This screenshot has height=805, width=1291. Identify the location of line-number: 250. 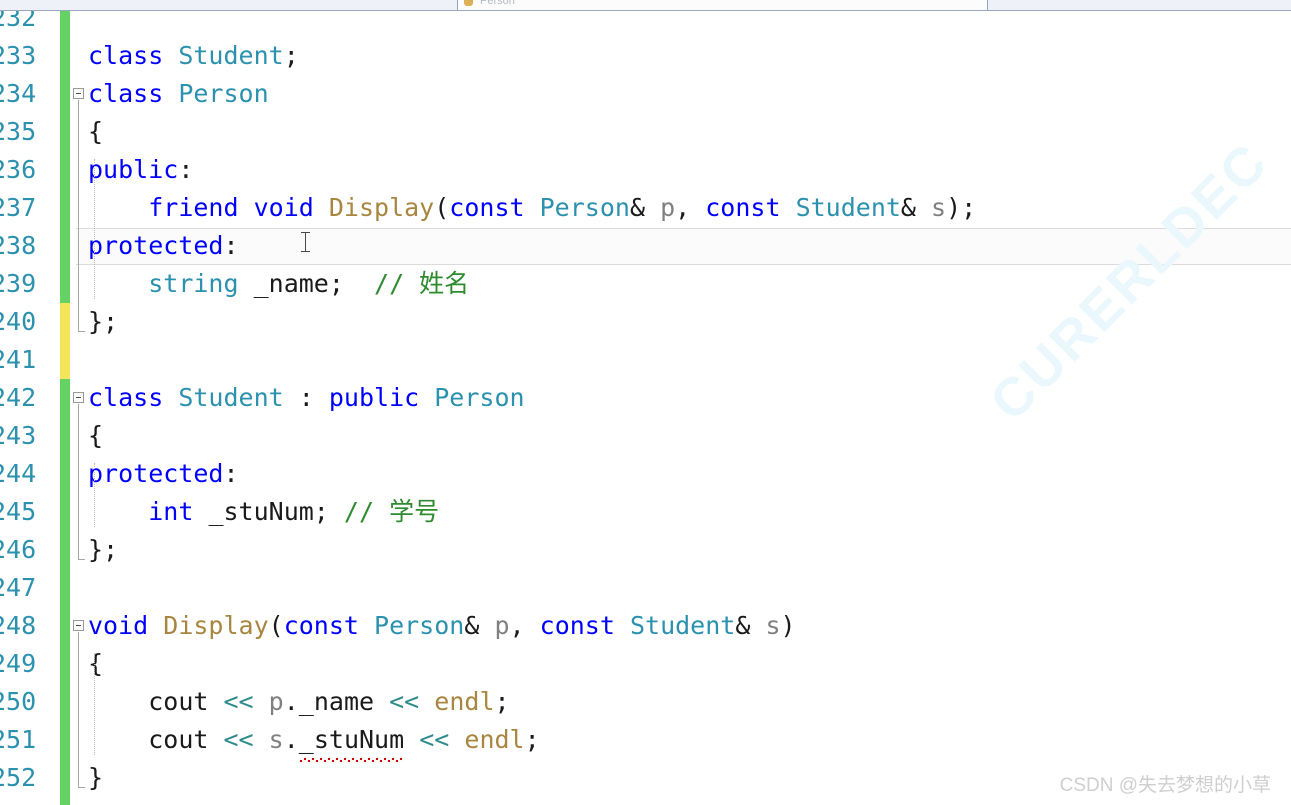
(18, 701).